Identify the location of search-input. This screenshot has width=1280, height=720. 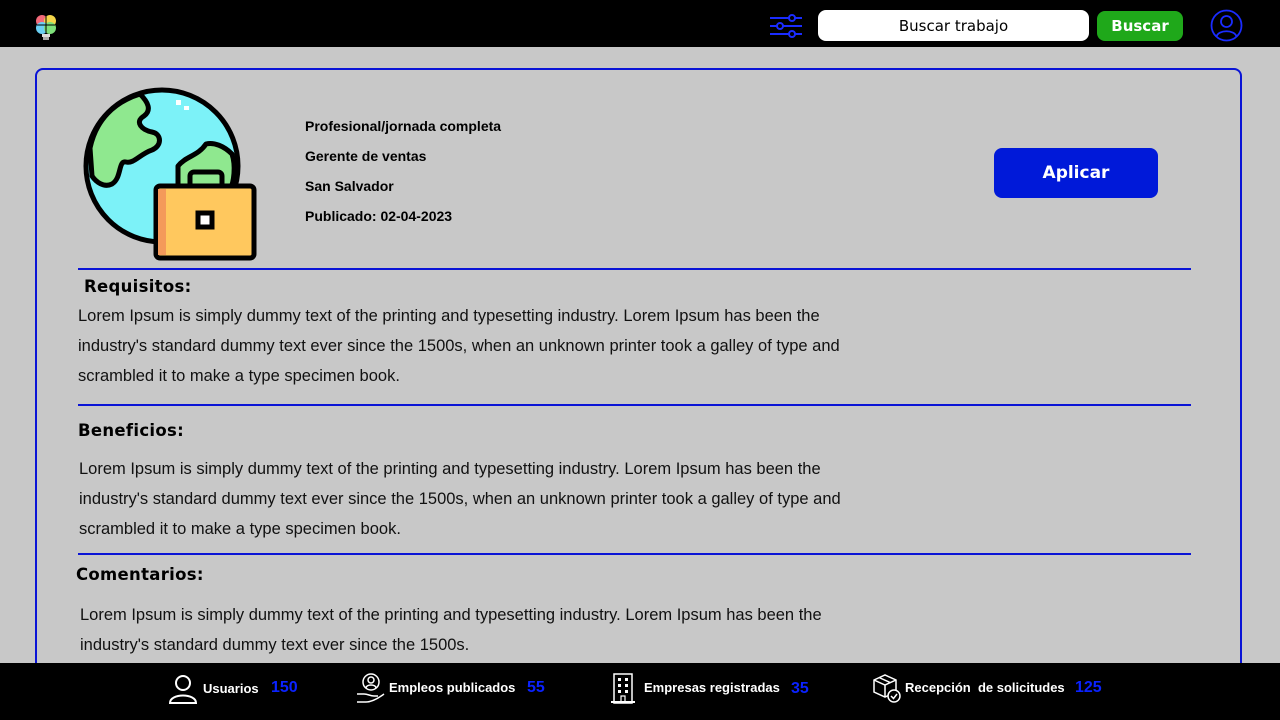
(953, 25).